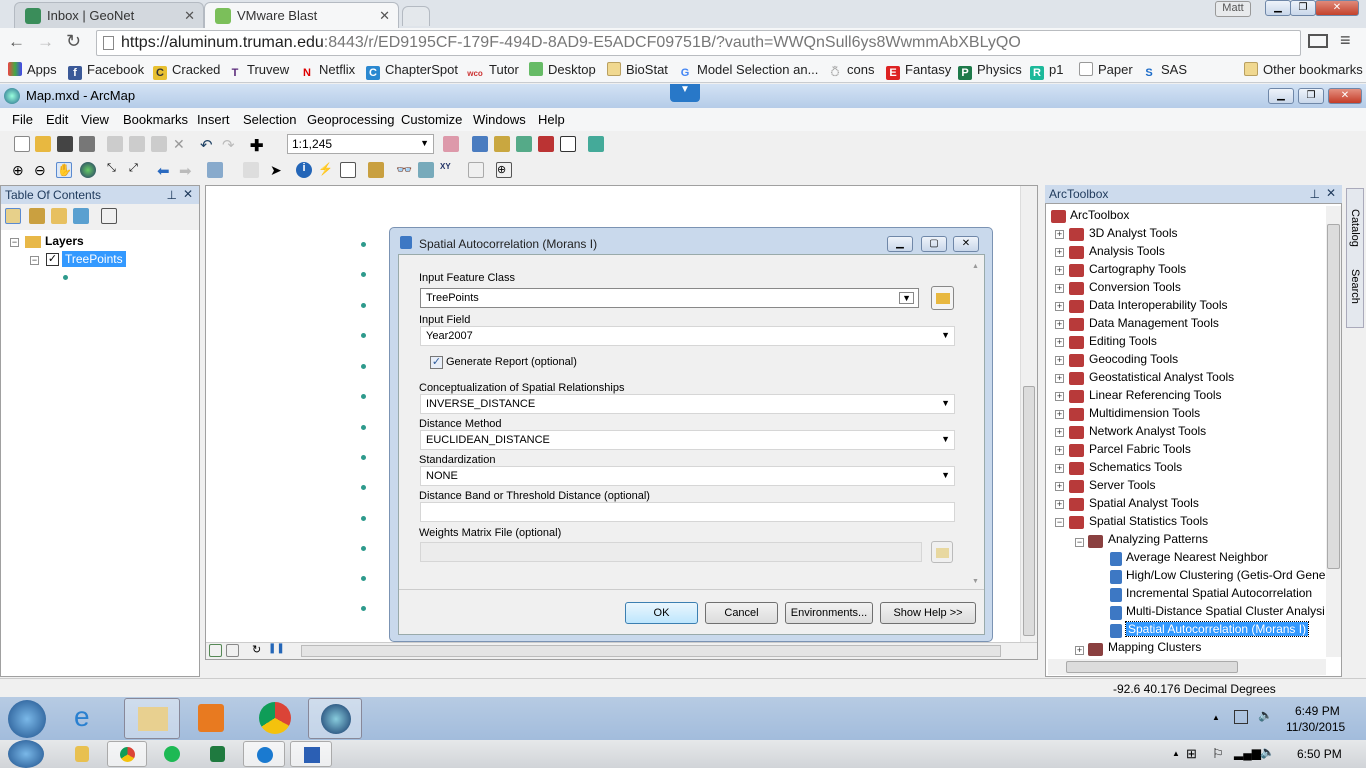  I want to click on full-extent-icon, so click(88, 170).